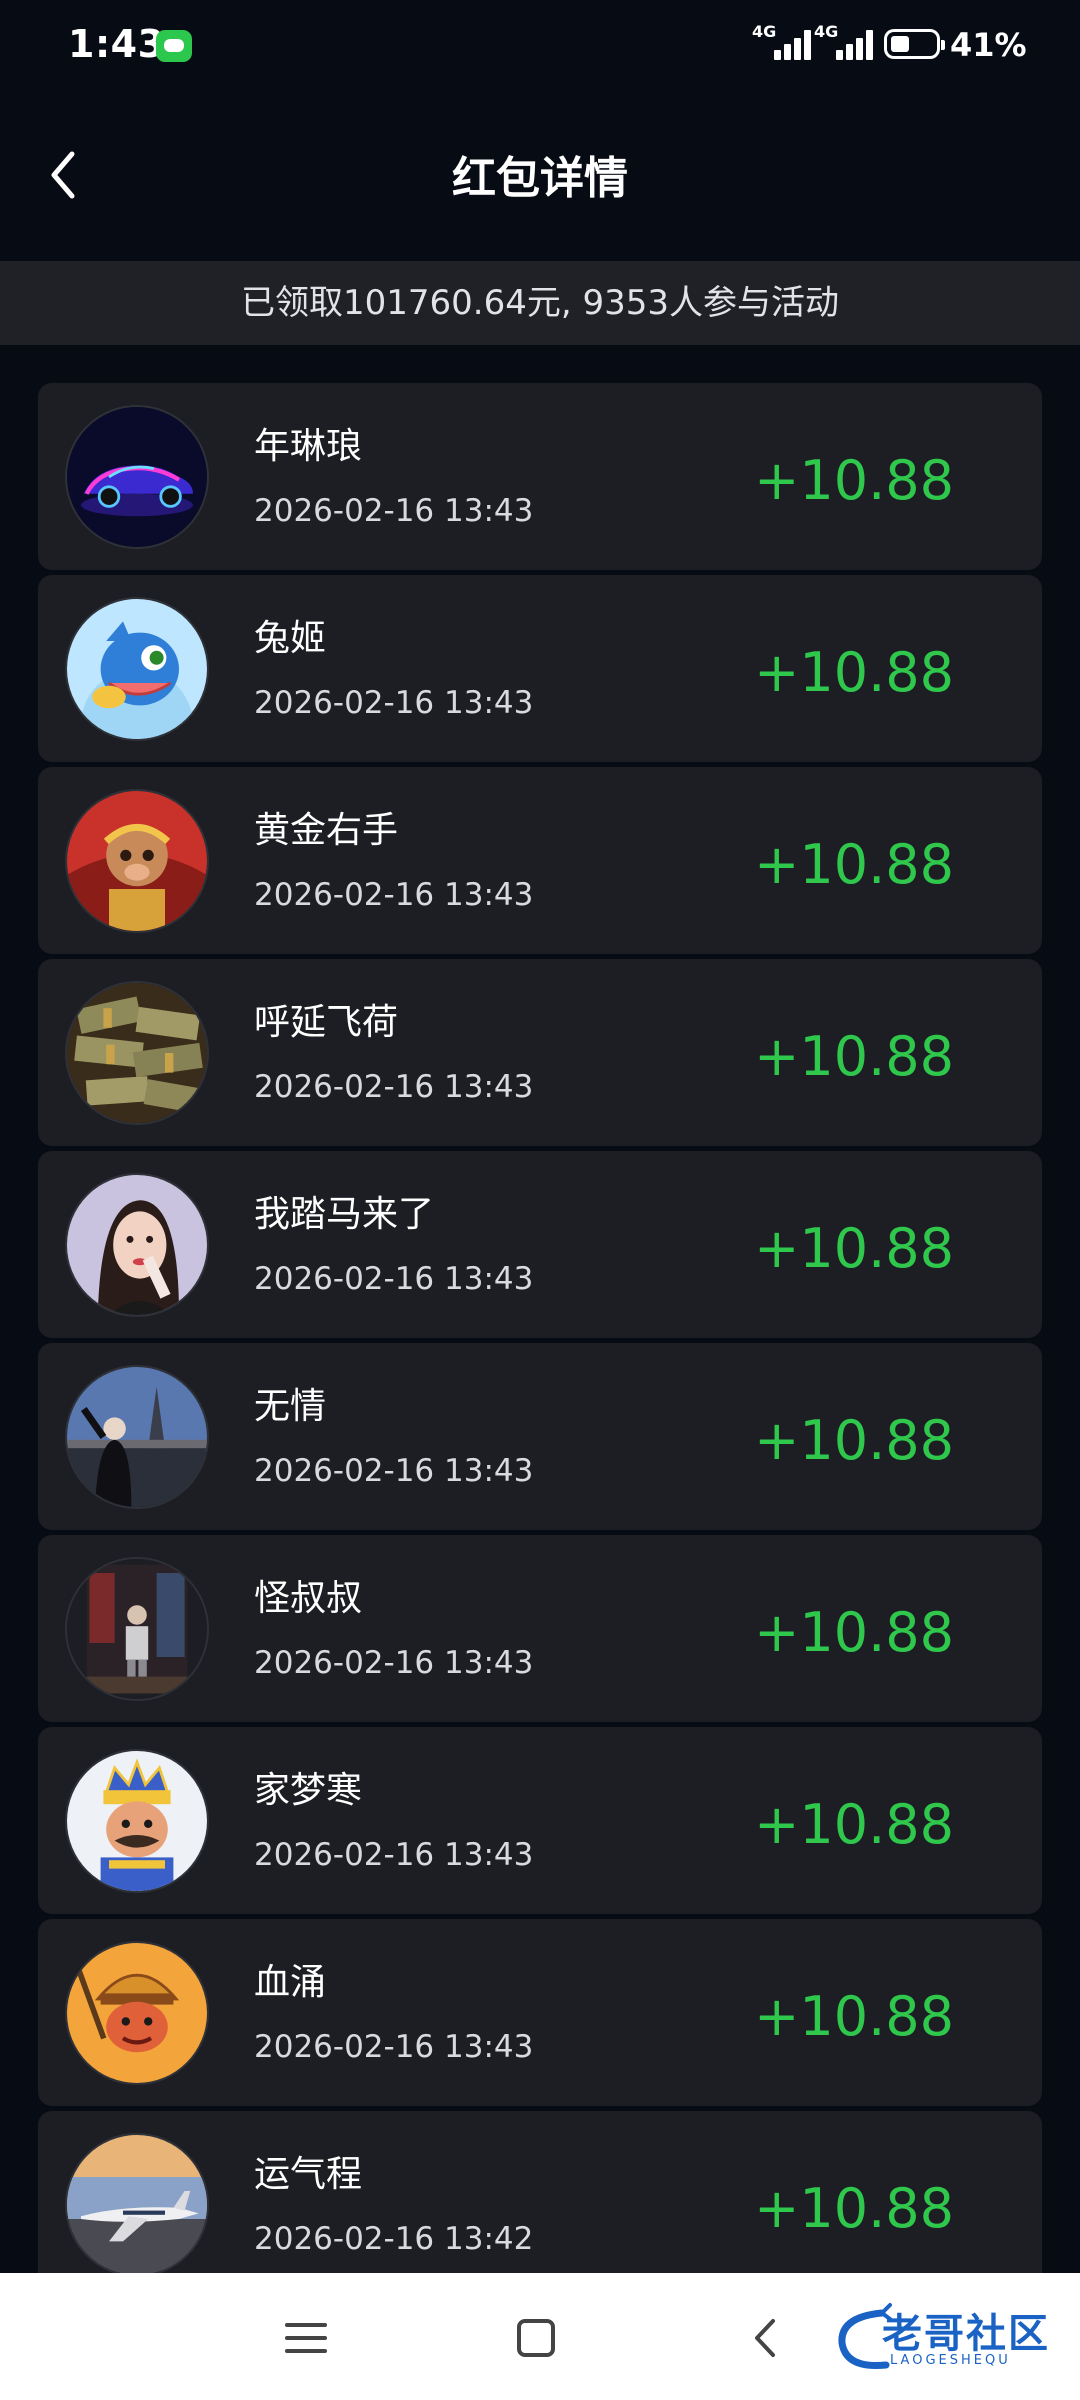 The height and width of the screenshot is (2400, 1080). Describe the element at coordinates (540, 1436) in the screenshot. I see `list-item: 无情 2026-02-16 13:43 +10.88` at that location.